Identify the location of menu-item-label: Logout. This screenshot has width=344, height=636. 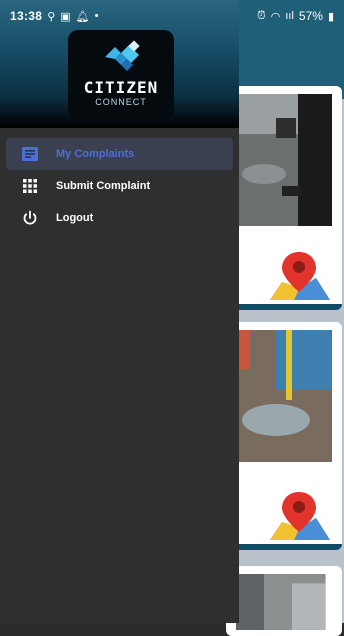
(75, 218).